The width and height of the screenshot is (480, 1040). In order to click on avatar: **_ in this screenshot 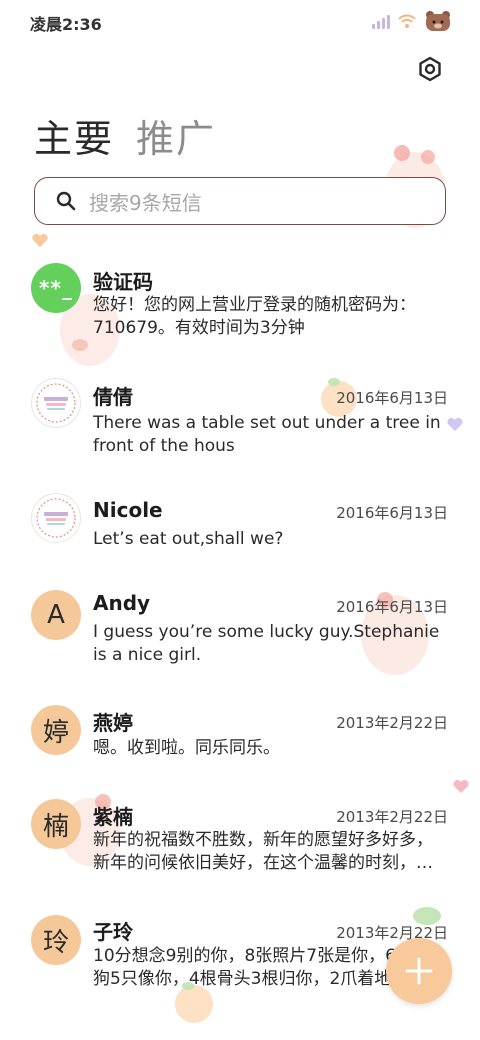, I will do `click(56, 288)`.